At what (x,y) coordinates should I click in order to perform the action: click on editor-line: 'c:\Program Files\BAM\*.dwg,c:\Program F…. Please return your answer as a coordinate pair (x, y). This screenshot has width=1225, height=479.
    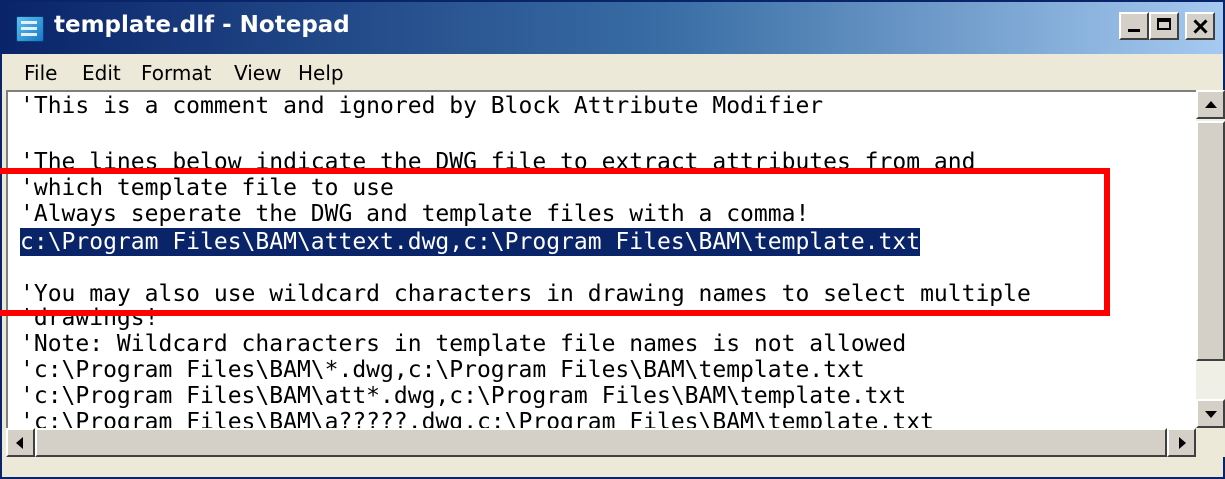
    Looking at the image, I should click on (442, 370).